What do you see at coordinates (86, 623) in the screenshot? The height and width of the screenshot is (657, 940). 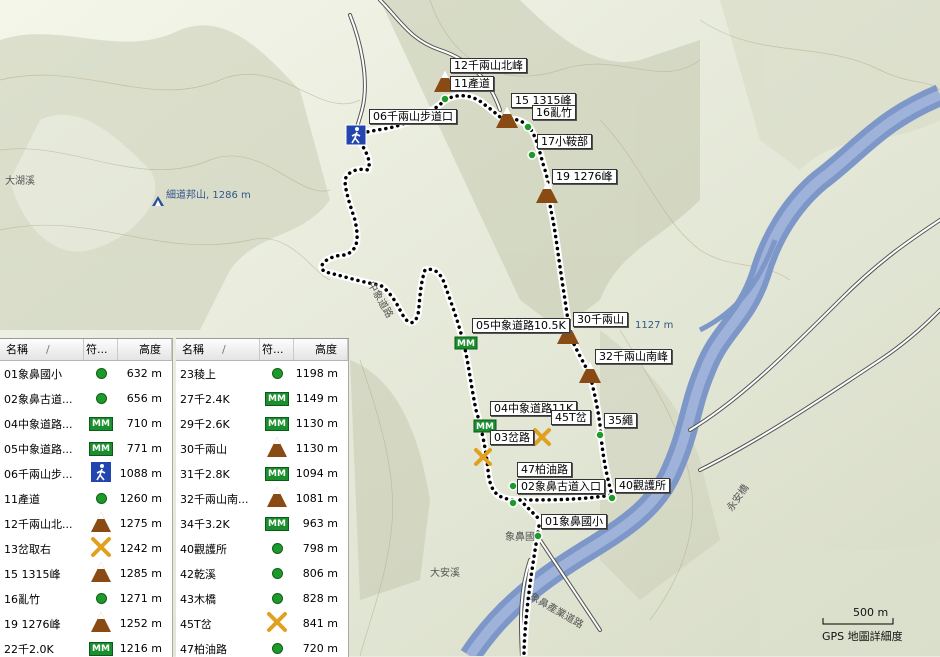 I see `table-row: 19 1276峰 1252 m` at bounding box center [86, 623].